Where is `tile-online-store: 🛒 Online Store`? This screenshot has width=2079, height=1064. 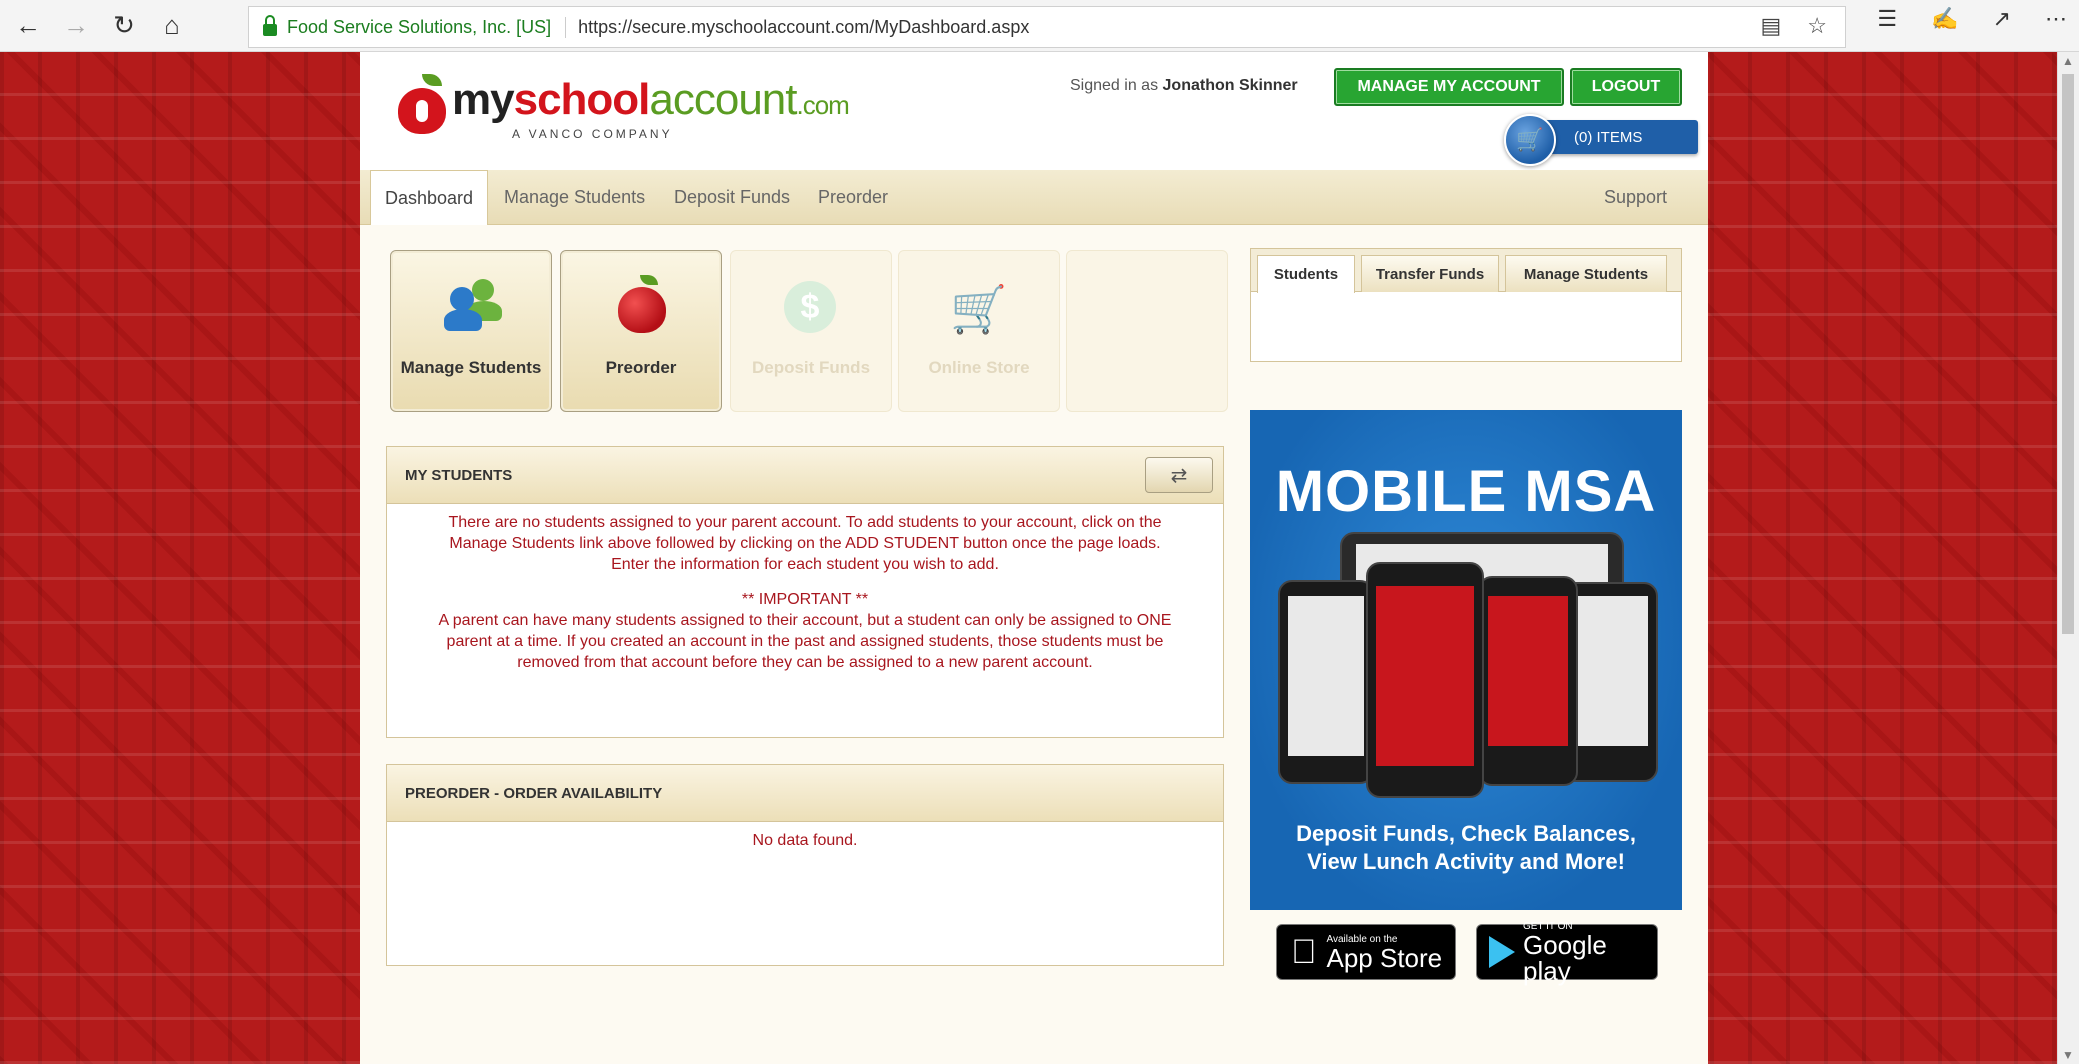
tile-online-store: 🛒 Online Store is located at coordinates (979, 331).